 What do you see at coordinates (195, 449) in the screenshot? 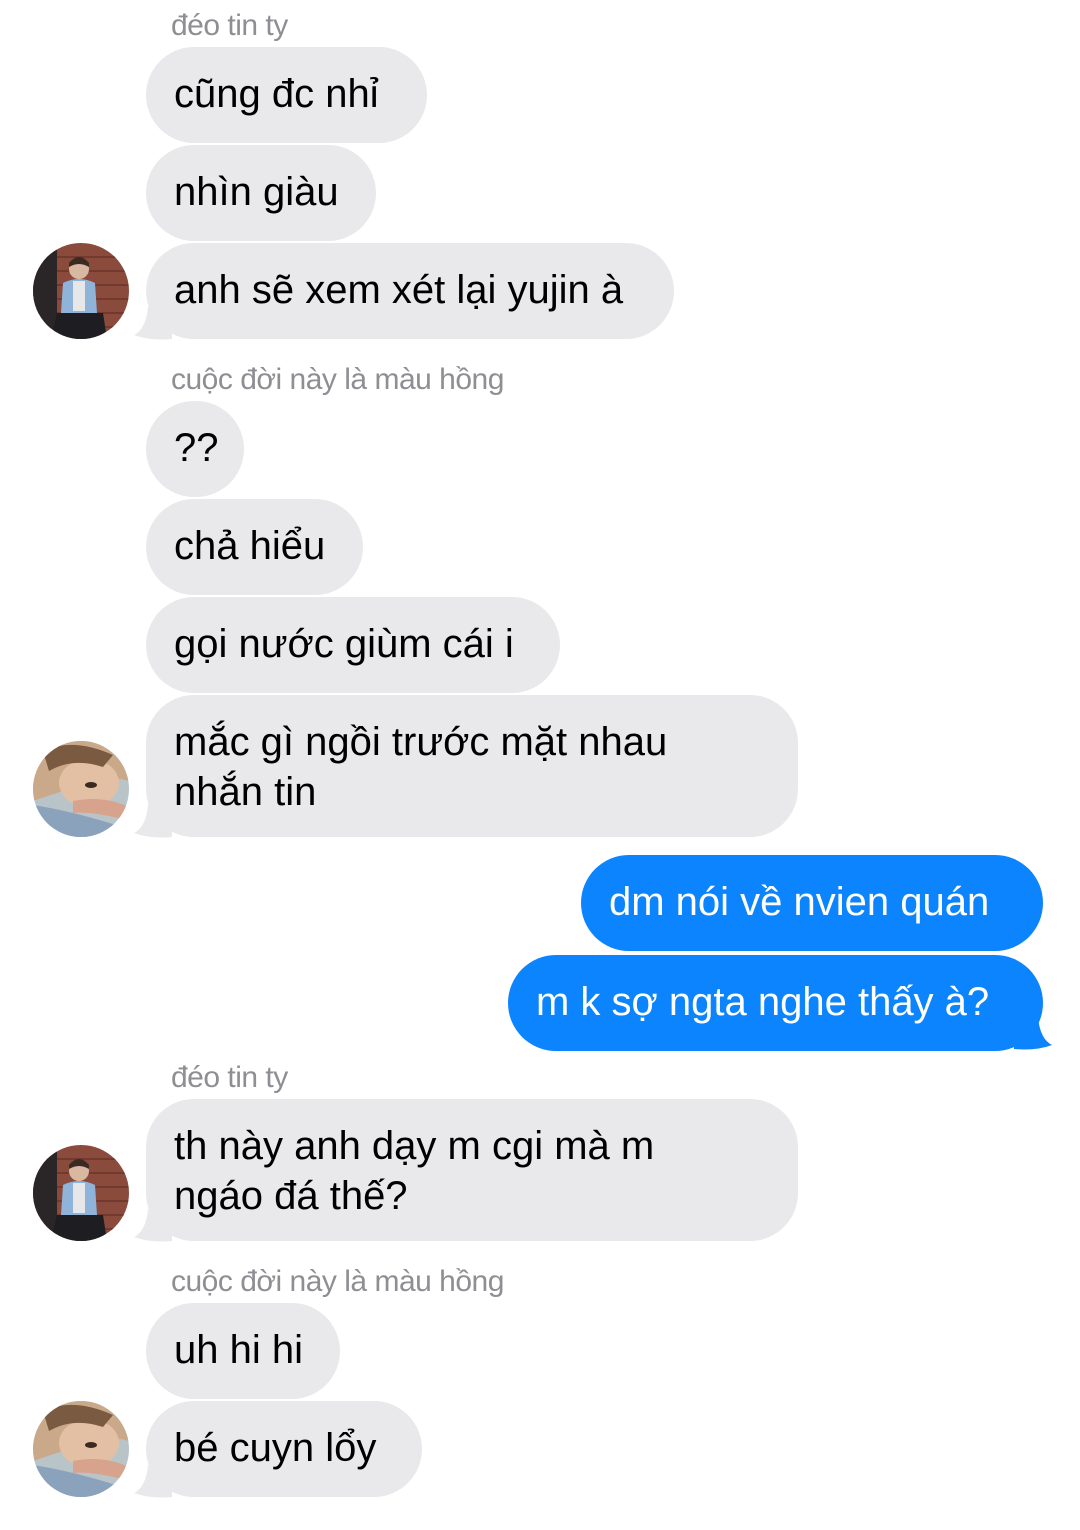
I see `incoming-message: ??` at bounding box center [195, 449].